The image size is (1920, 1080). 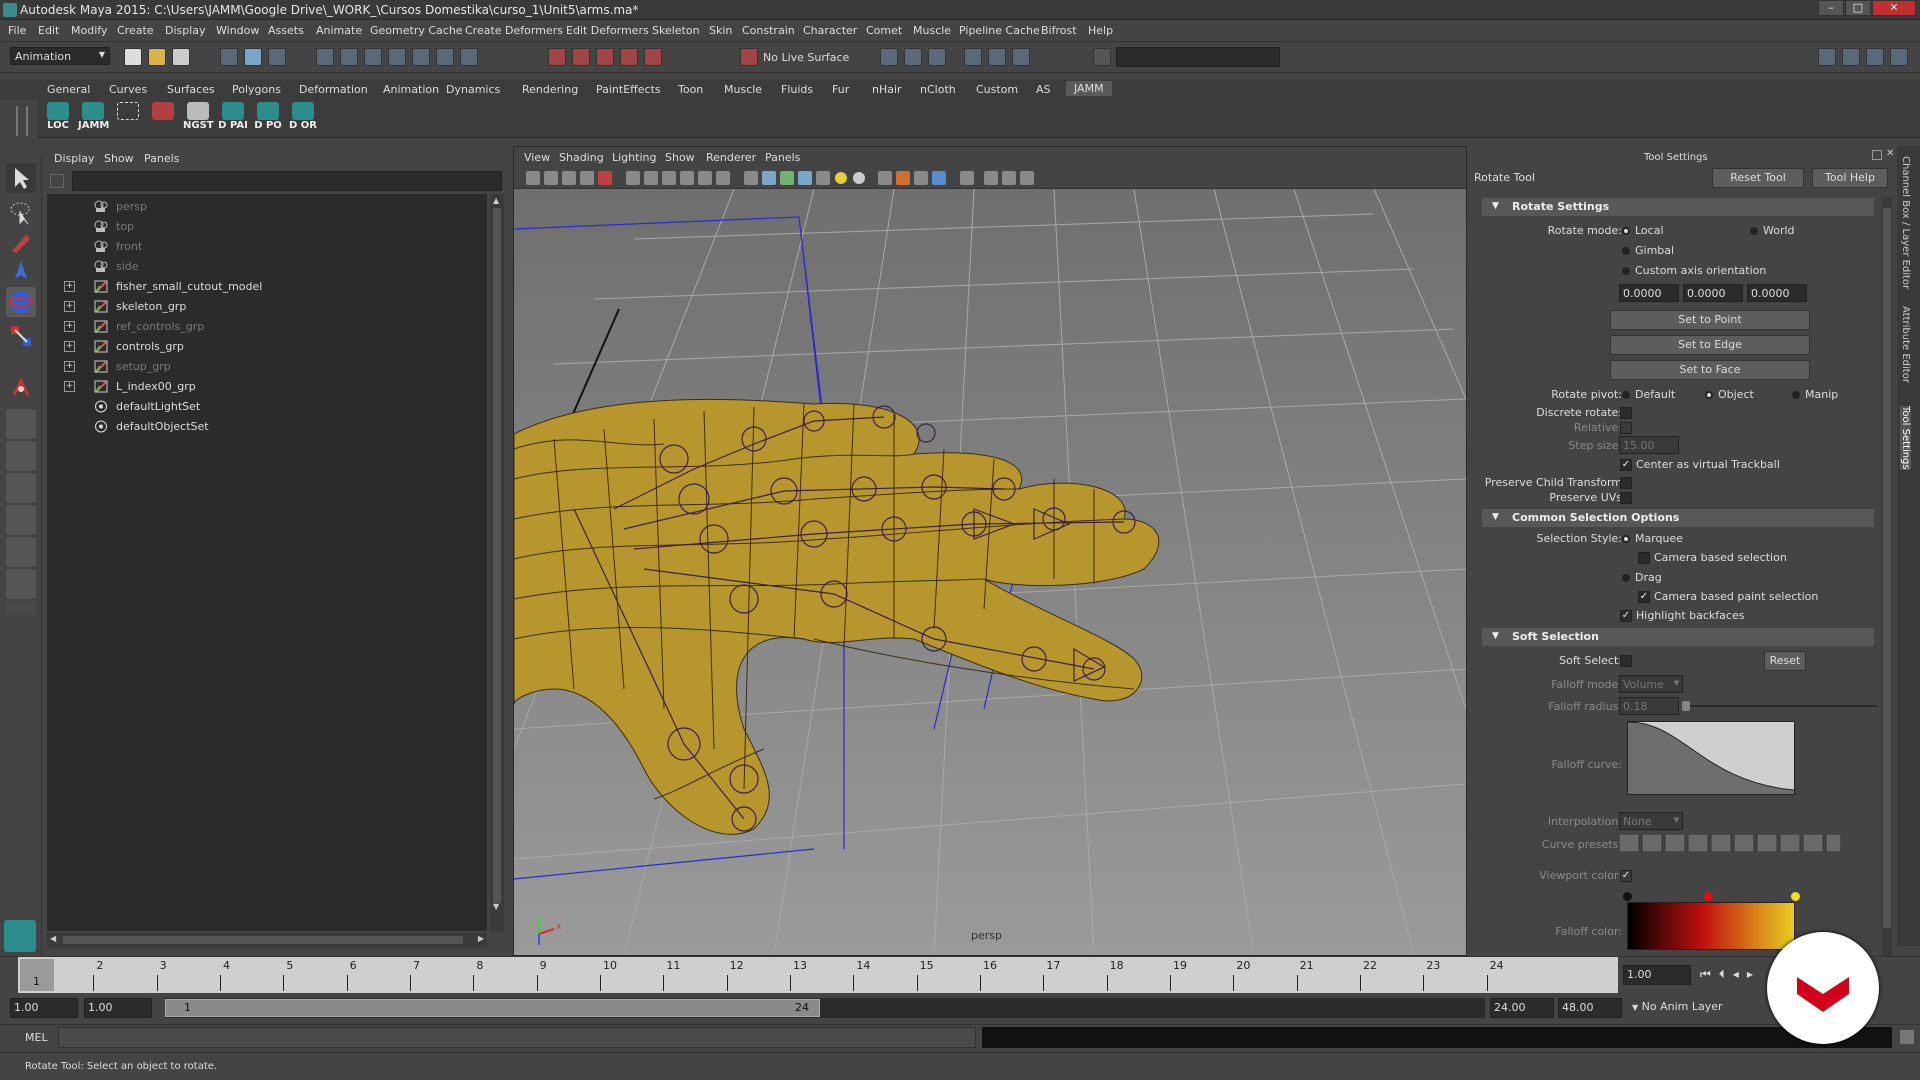 What do you see at coordinates (932, 30) in the screenshot?
I see `menu-muscle: Muscle` at bounding box center [932, 30].